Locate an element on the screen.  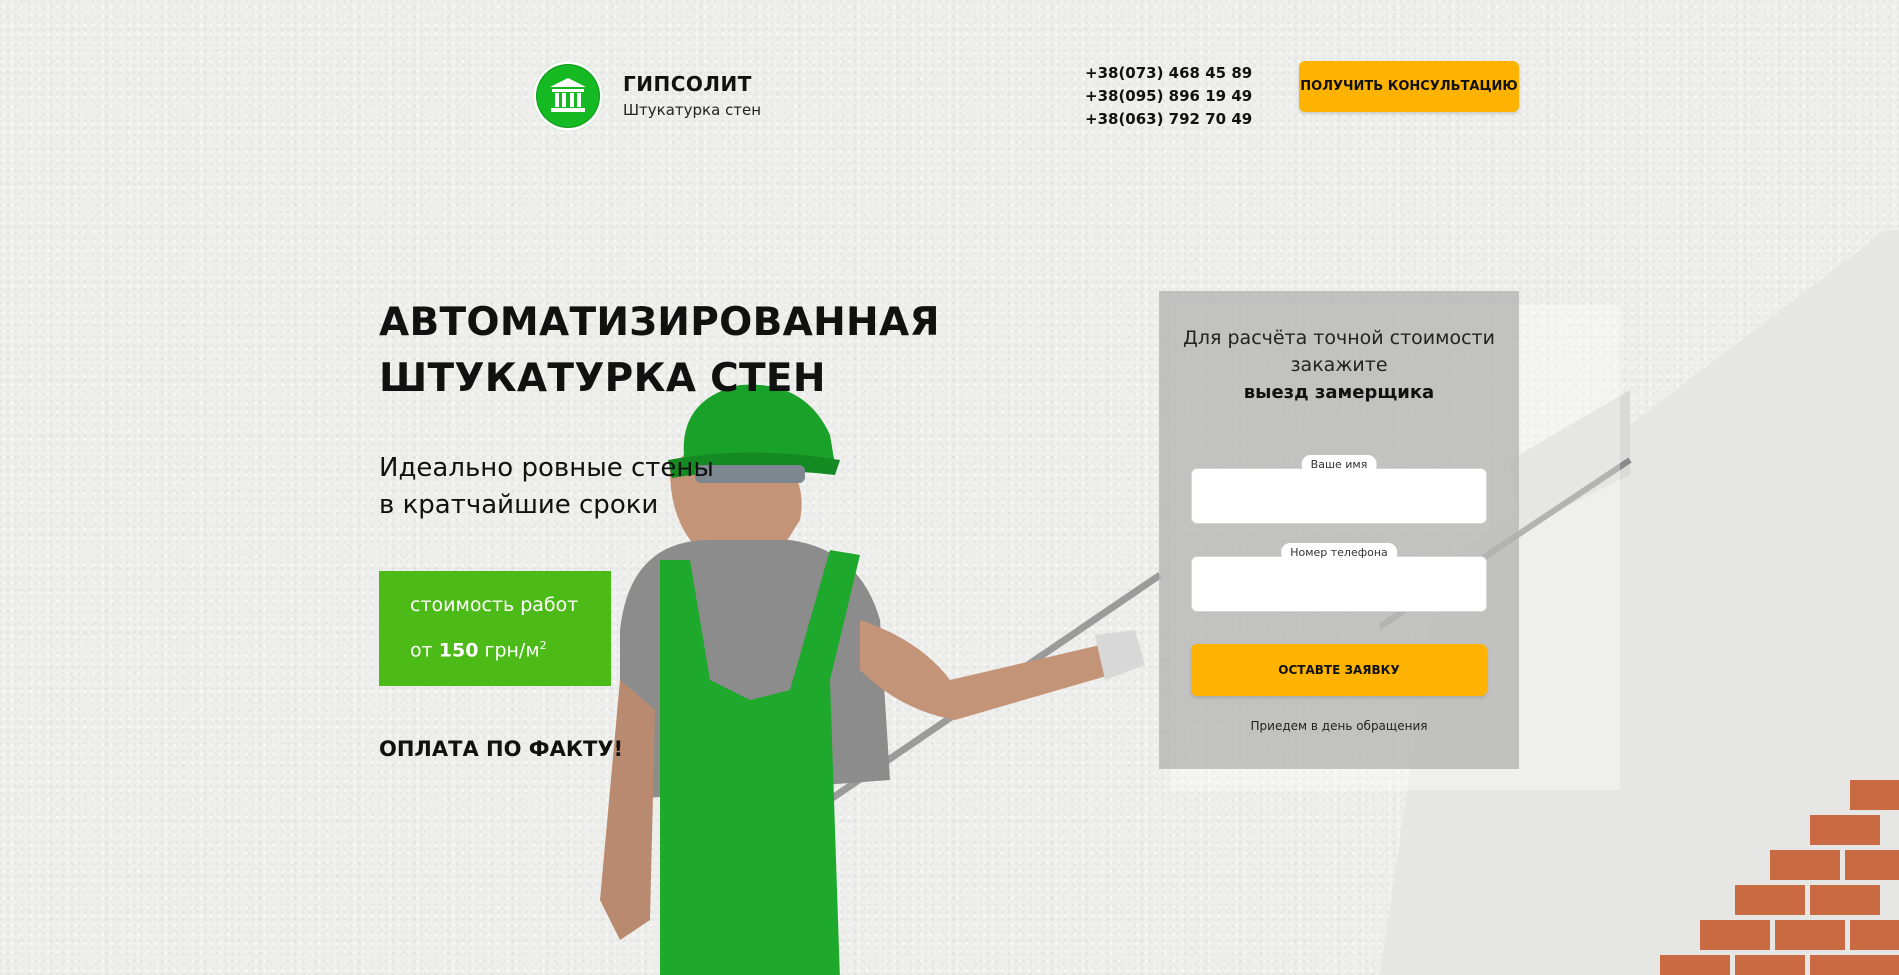
hero-title-line-1: АВТОМАТИЗИРОВАННАЯ is located at coordinates (659, 322).